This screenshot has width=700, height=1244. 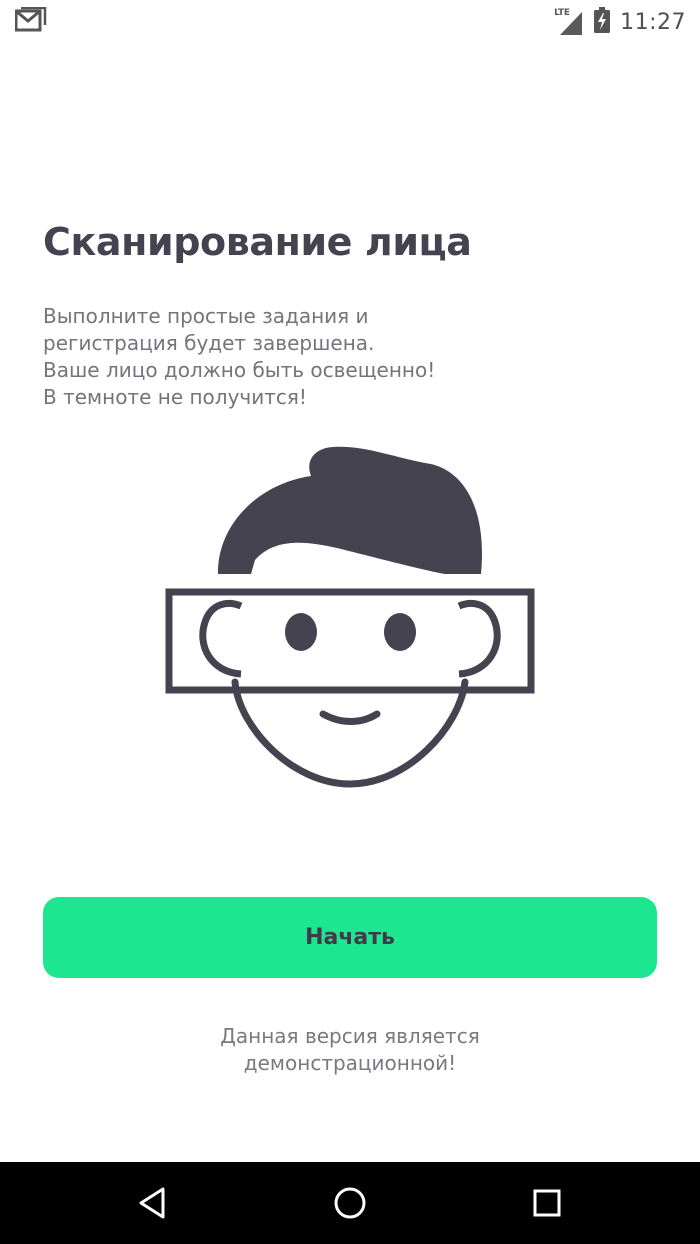 I want to click on status-bar: LTE 11:27, so click(x=350, y=22).